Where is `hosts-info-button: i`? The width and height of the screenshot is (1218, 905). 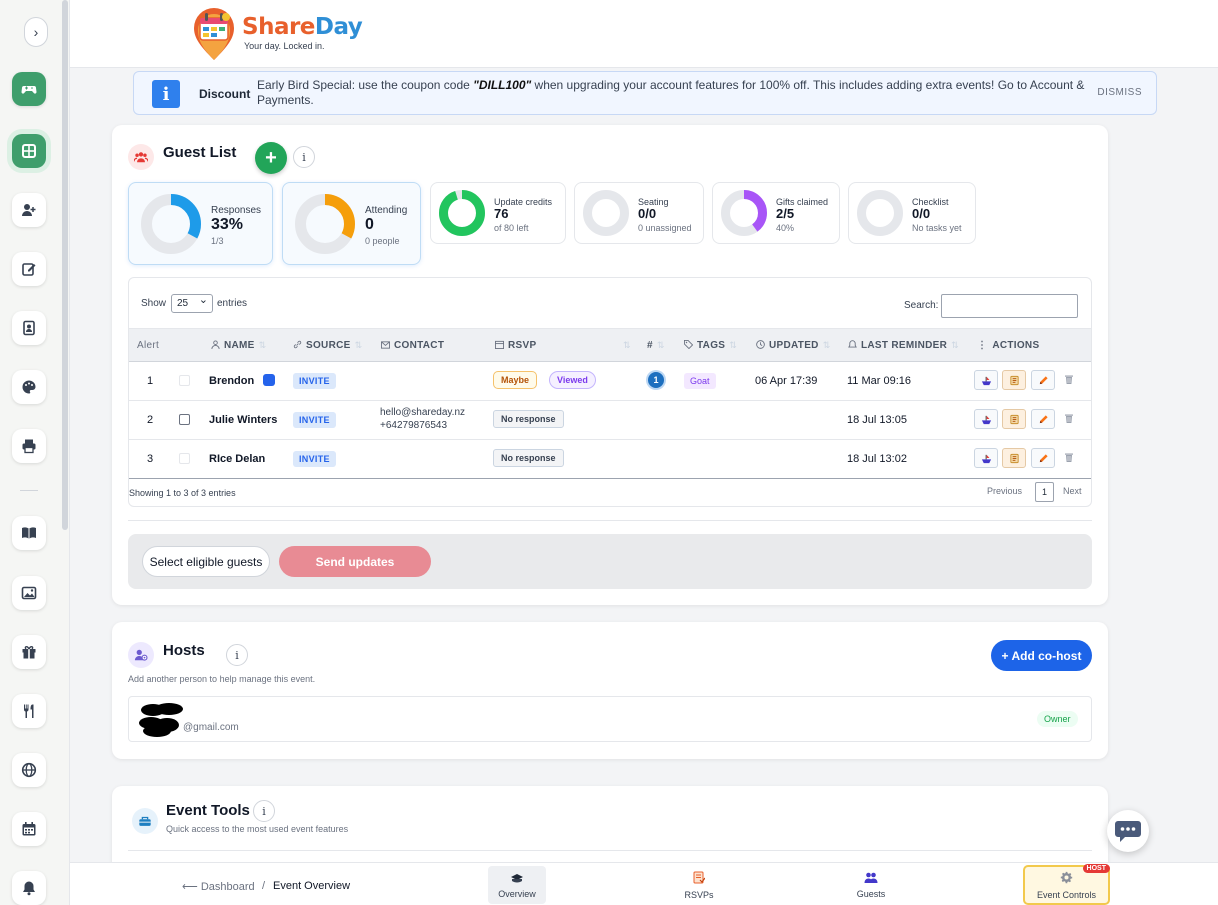 hosts-info-button: i is located at coordinates (237, 655).